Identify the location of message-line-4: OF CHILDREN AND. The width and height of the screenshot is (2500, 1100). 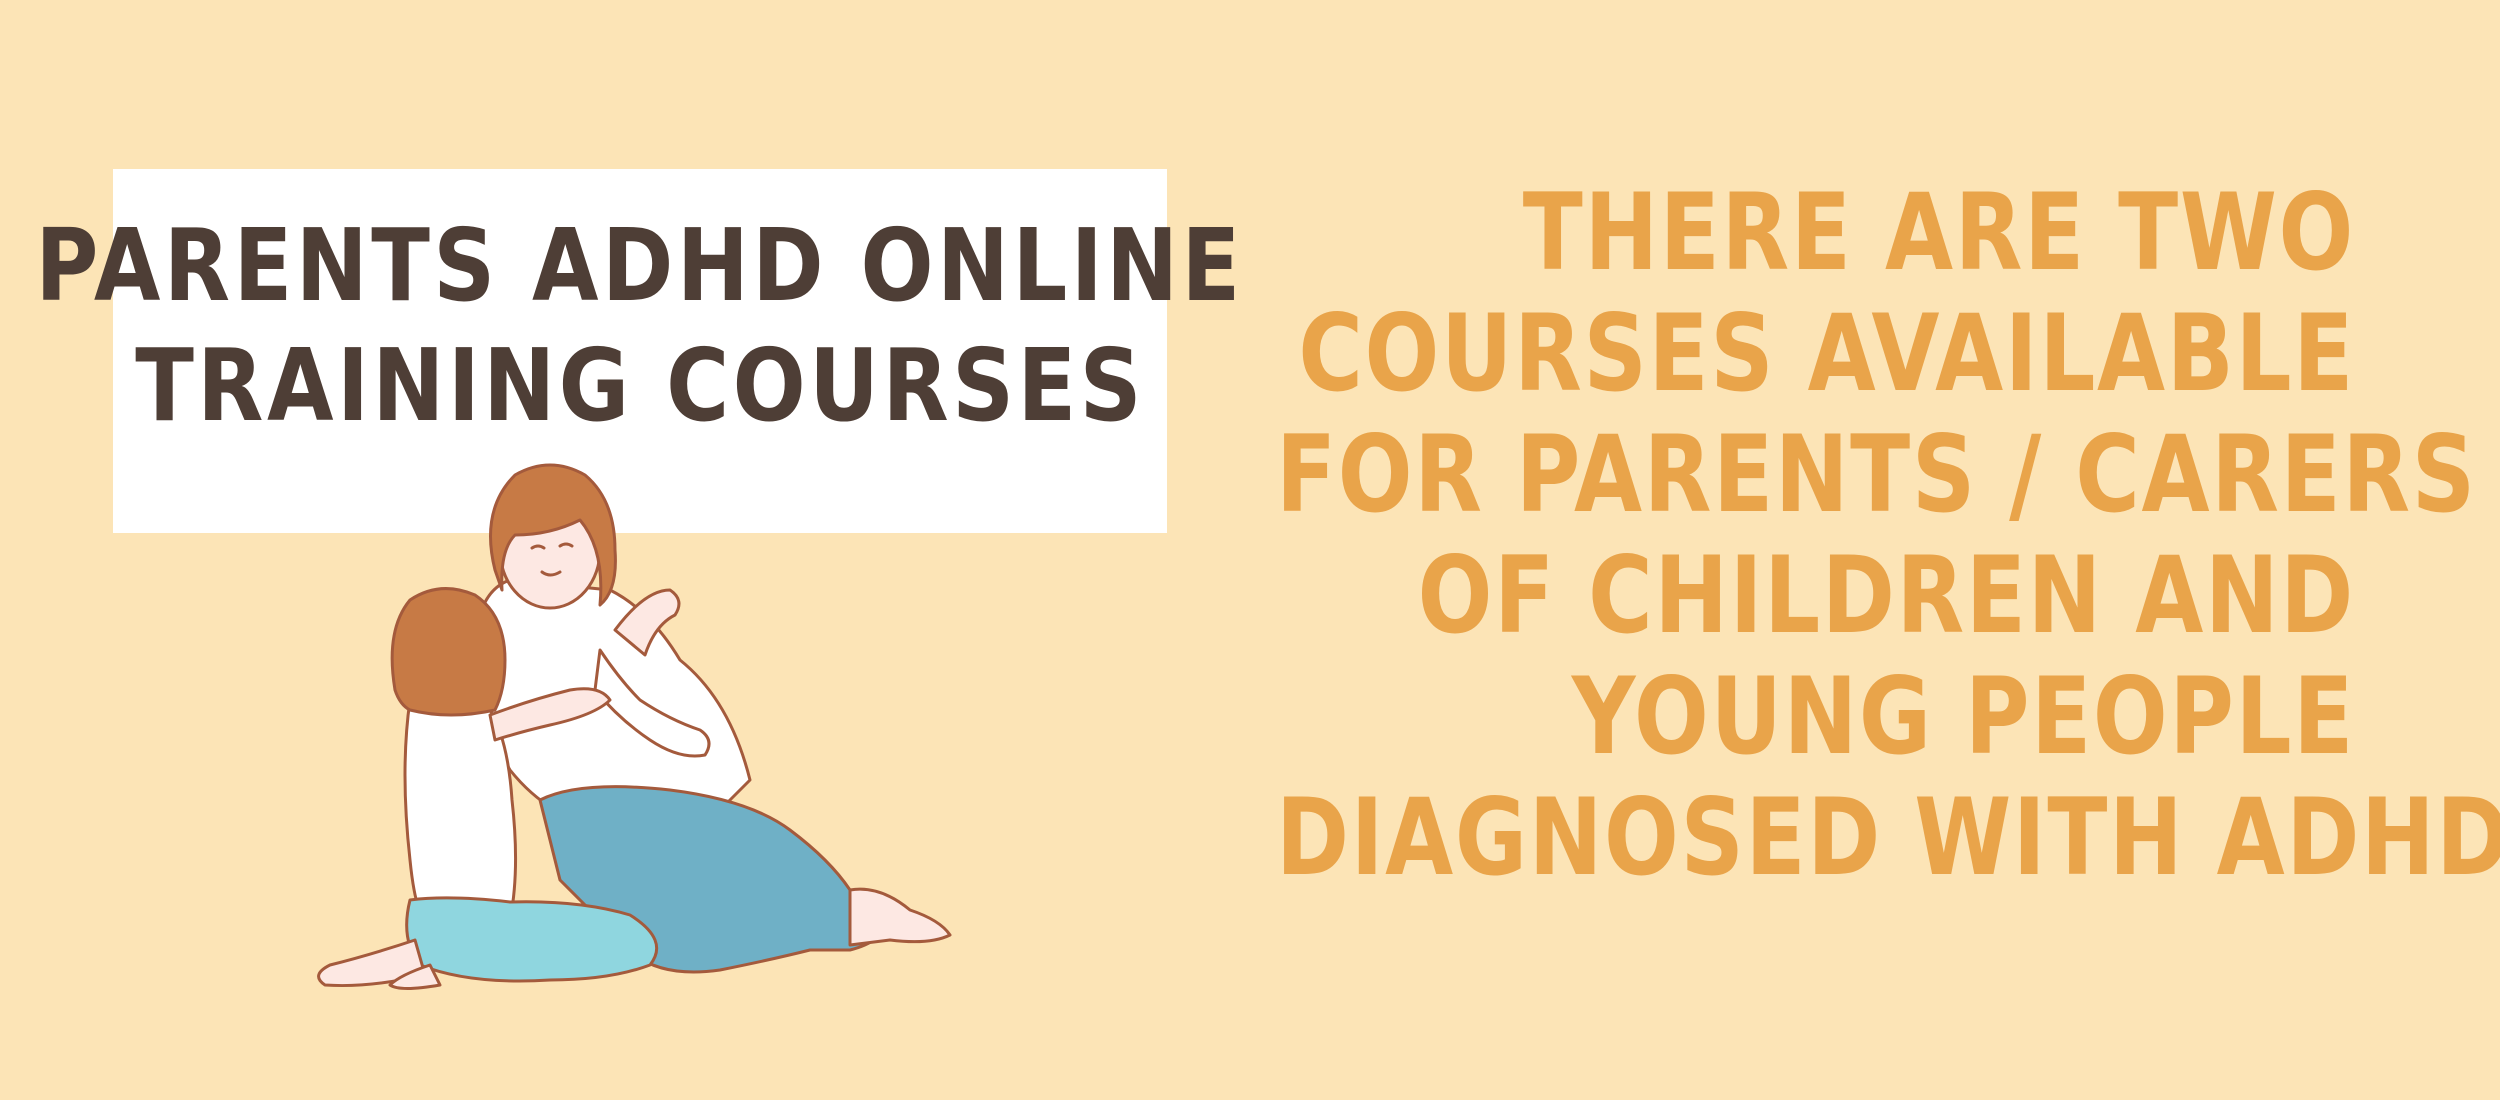
(1886, 595).